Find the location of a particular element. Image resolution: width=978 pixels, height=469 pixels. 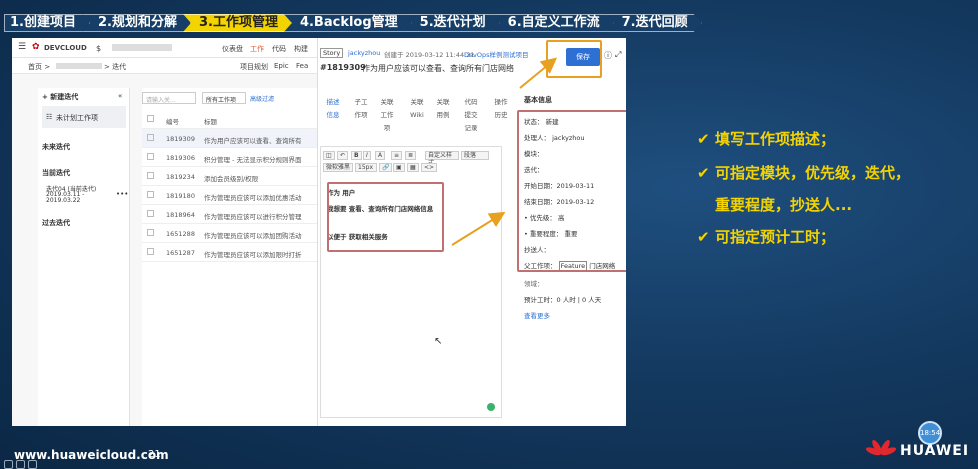

table-row: 1818964 作为管理员应该可以进行积分管理 is located at coordinates (230, 214).